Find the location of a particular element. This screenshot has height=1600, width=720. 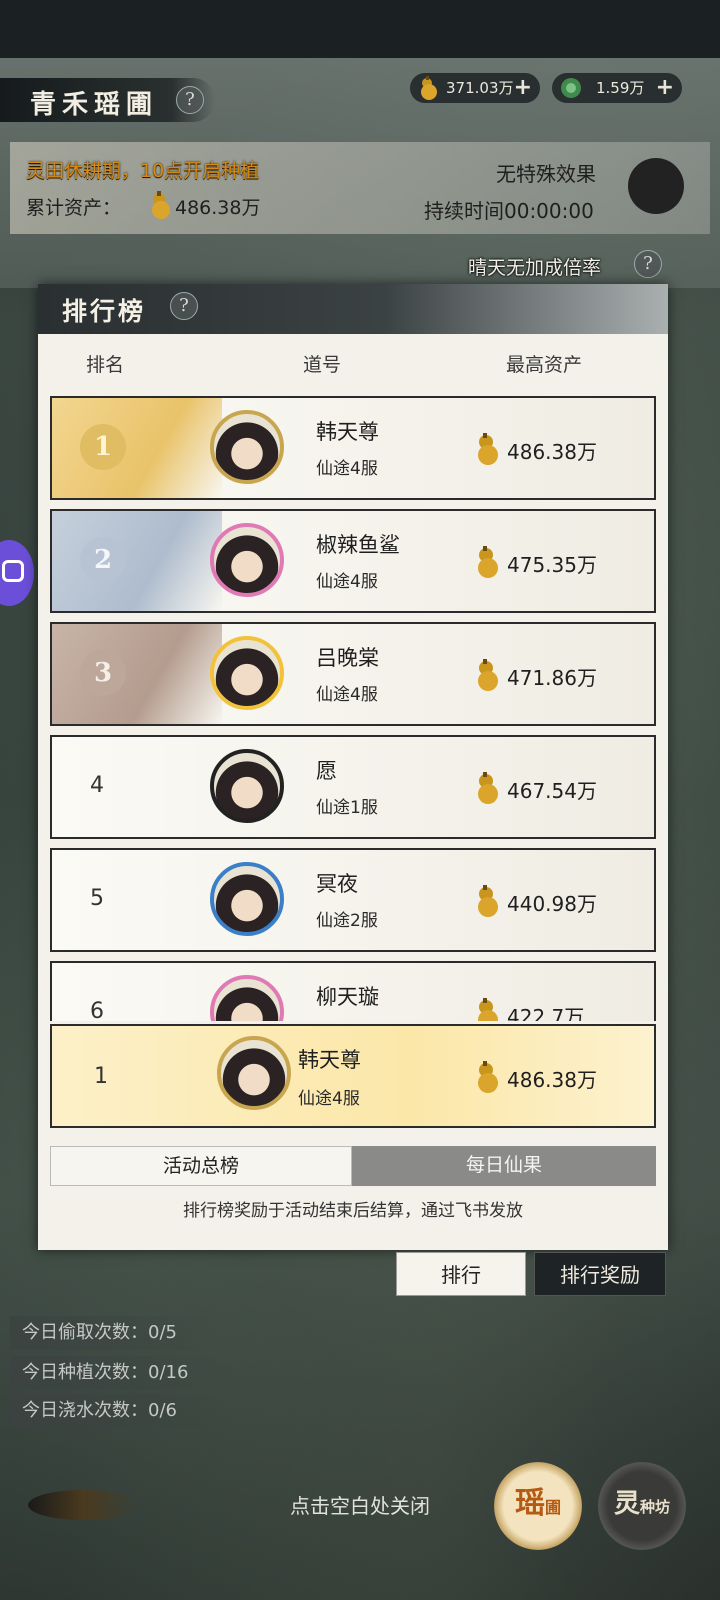

my-player-server: 仙途4服 is located at coordinates (329, 1099).